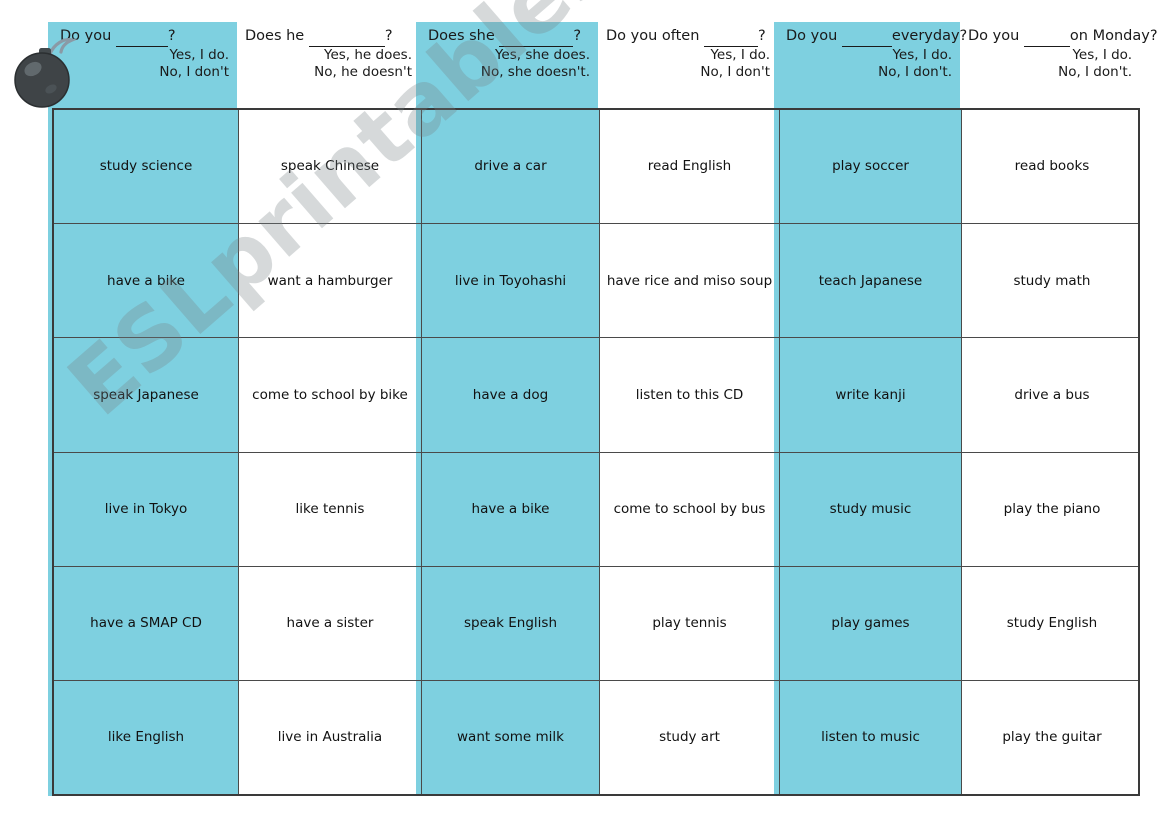 The image size is (1169, 821). Describe the element at coordinates (330, 395) in the screenshot. I see `grid-cell: come to school by bike` at that location.